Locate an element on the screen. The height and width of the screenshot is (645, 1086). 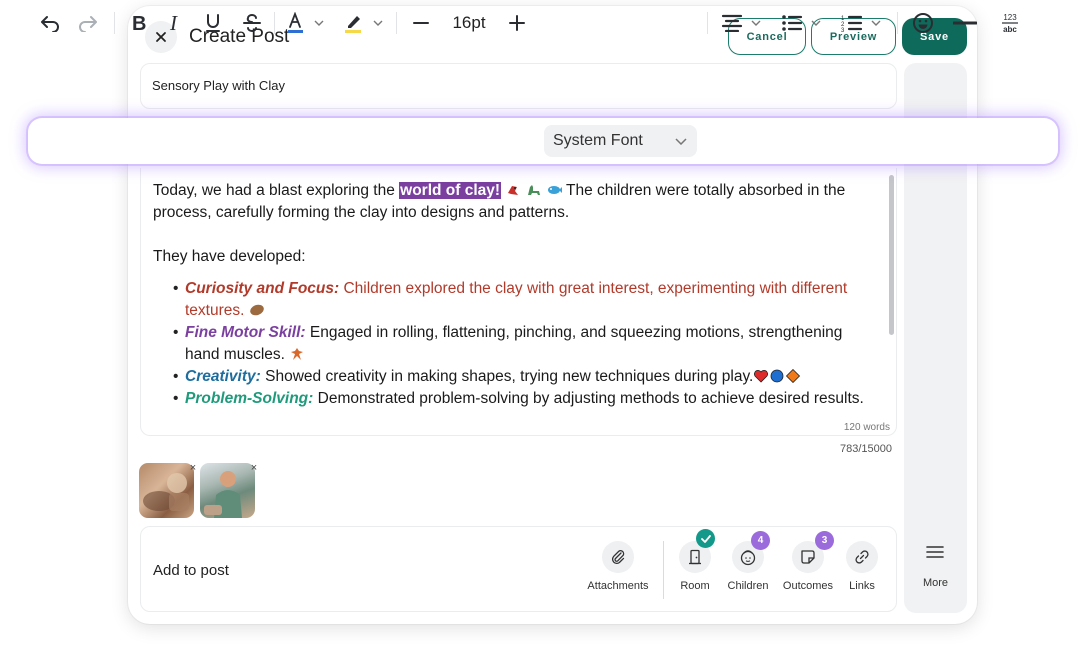
strikethrough-button is located at coordinates (252, 23).